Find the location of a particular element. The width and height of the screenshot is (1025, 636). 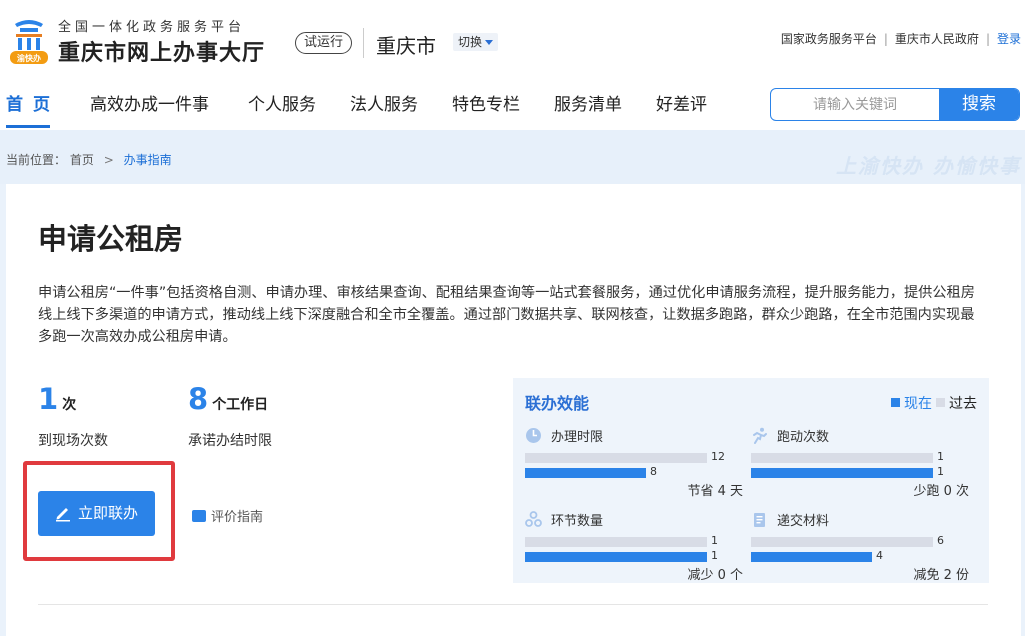

platform-subtitle: 全国一体化政务服务平台 is located at coordinates (152, 27).